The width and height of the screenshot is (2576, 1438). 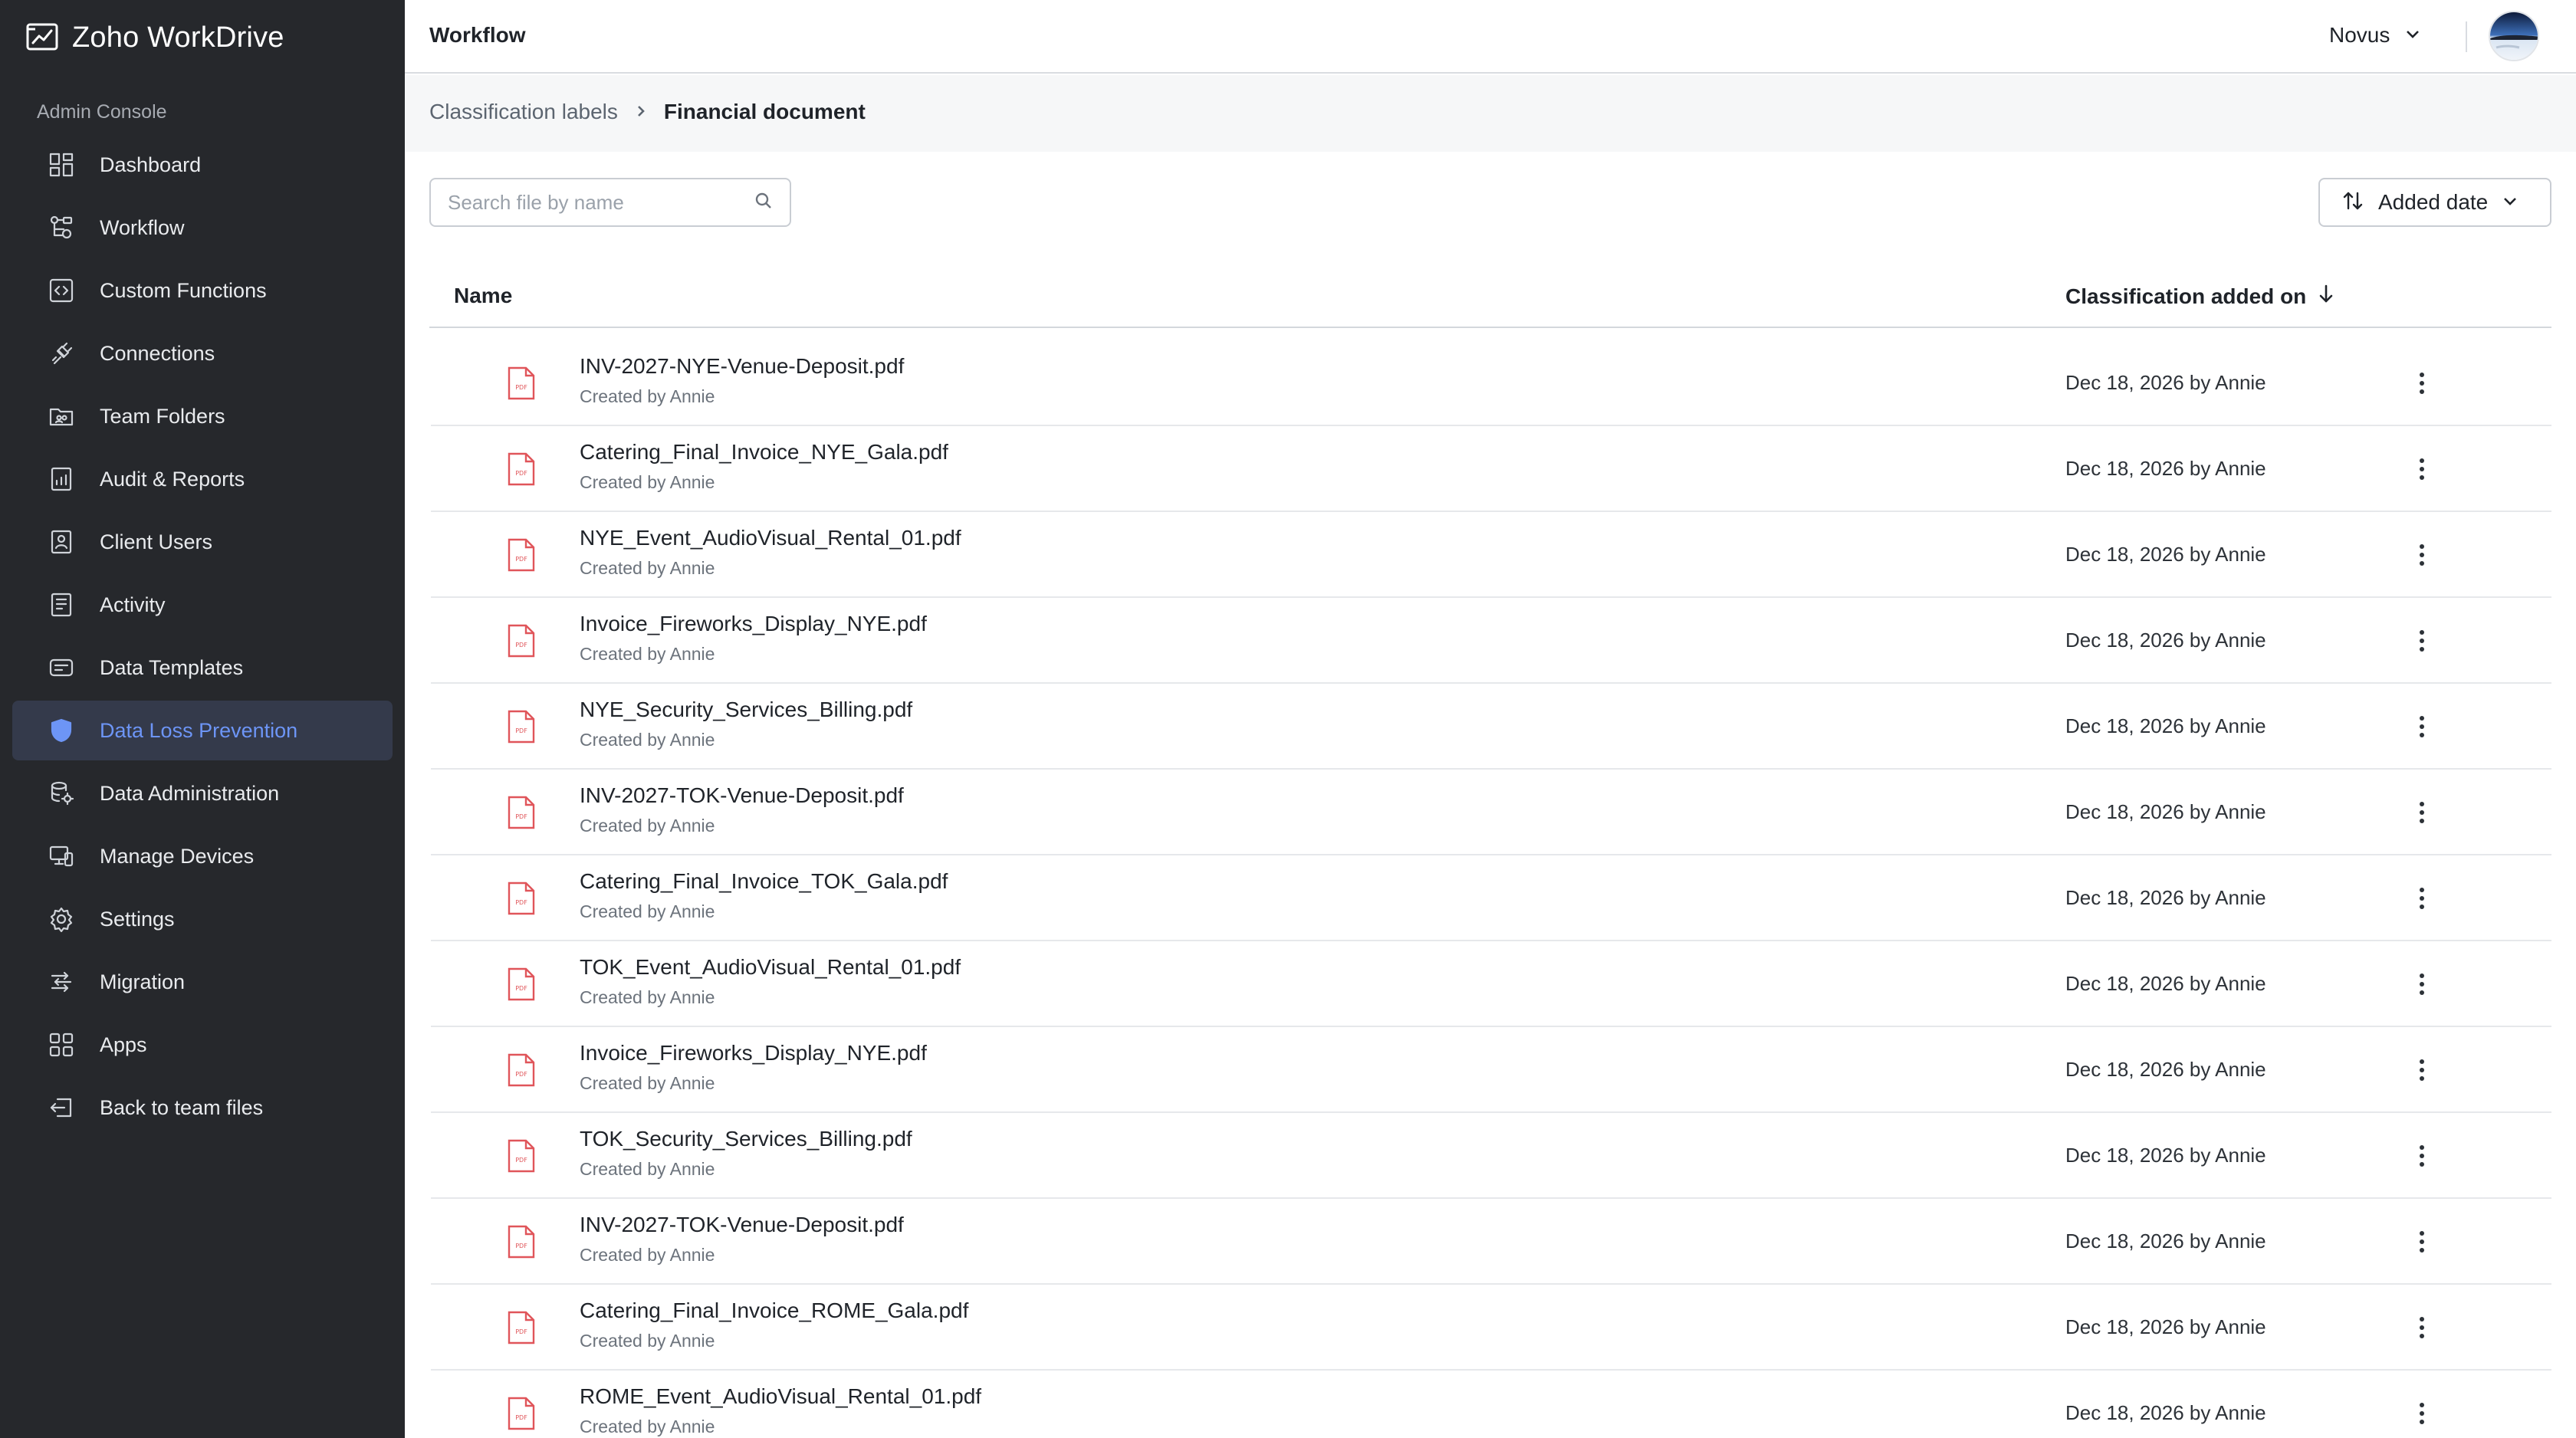 What do you see at coordinates (2434, 202) in the screenshot?
I see `sort-dropdown: Added date` at bounding box center [2434, 202].